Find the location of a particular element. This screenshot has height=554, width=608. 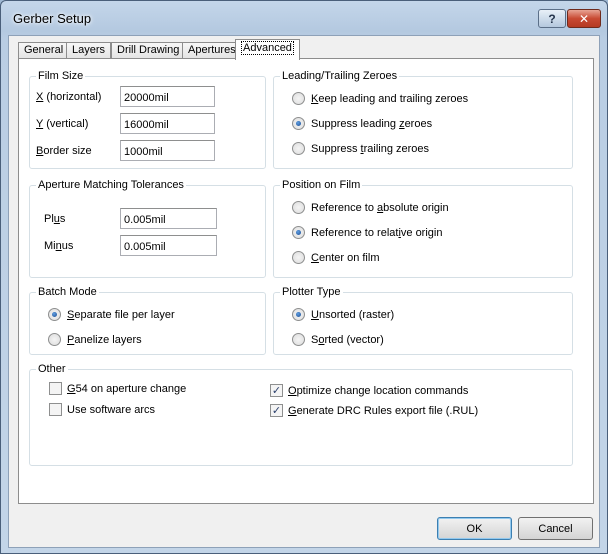

plotter-type-title: Plotter Type is located at coordinates (311, 292).